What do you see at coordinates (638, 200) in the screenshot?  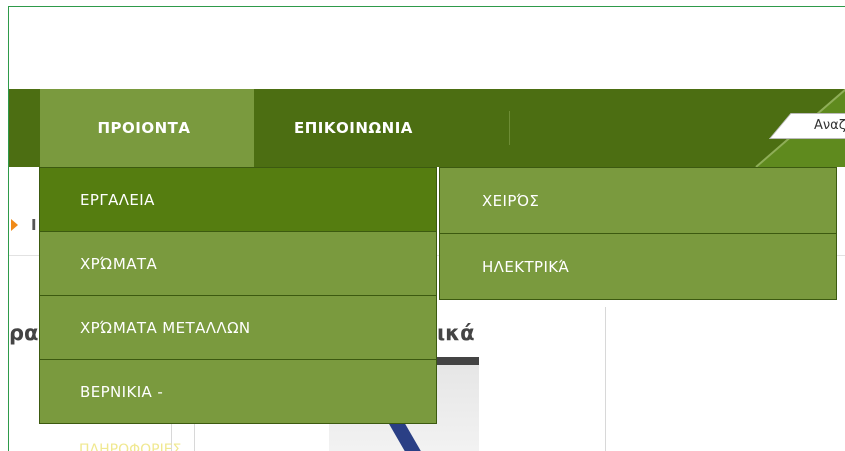 I see `submenu-item-hand-tools: ΧΕΙΡΌΣ` at bounding box center [638, 200].